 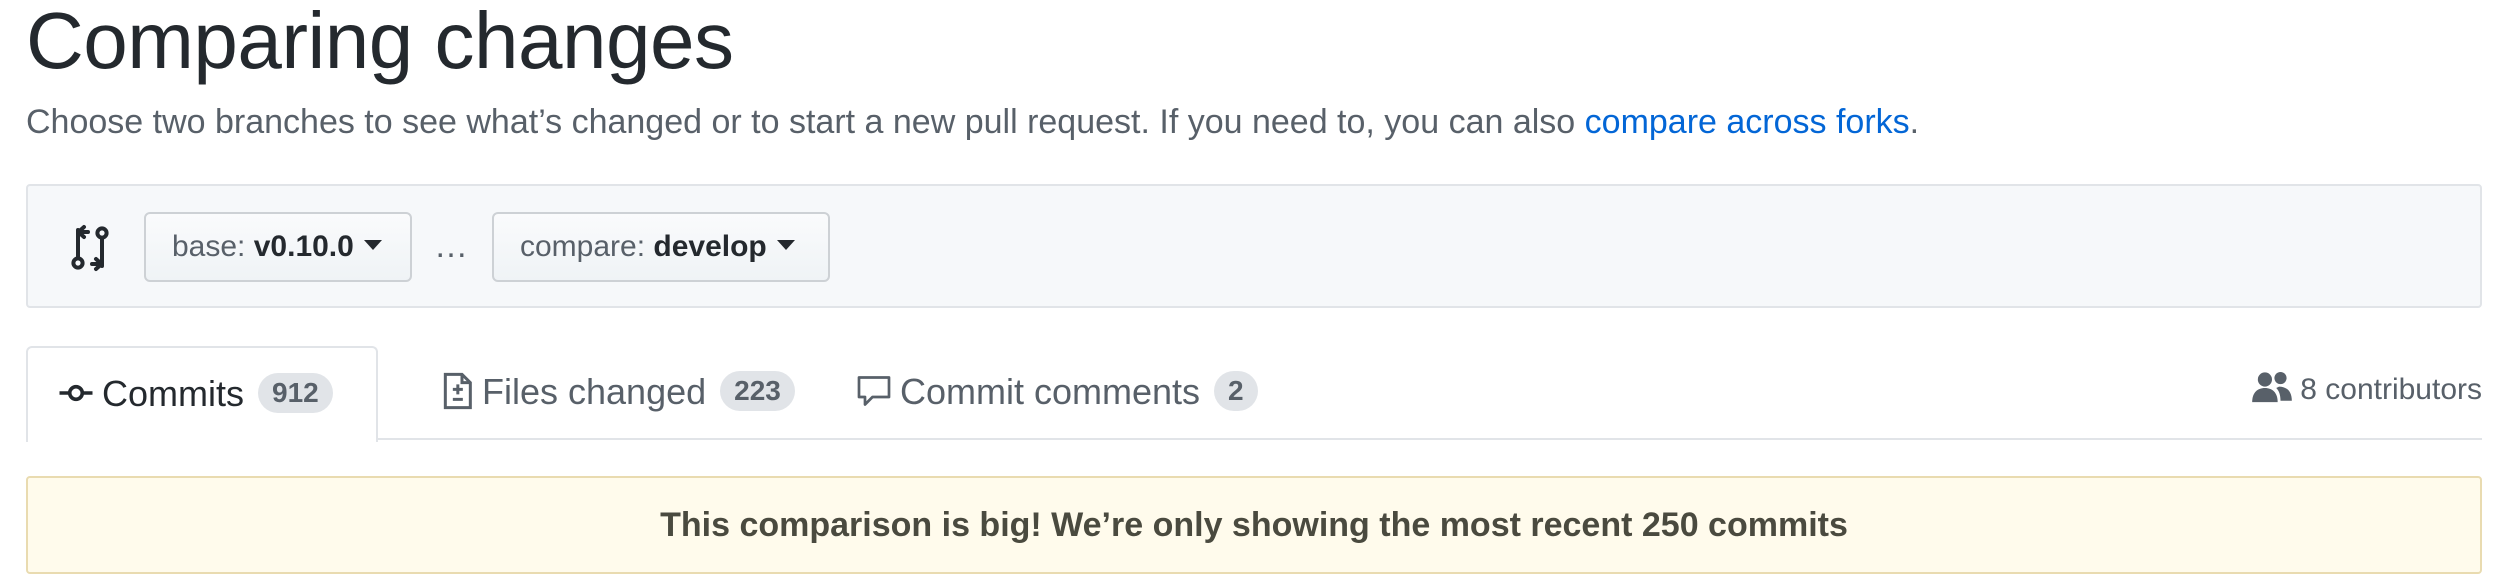 What do you see at coordinates (1050, 391) in the screenshot?
I see `tab-commit-comments-label: Commit comments` at bounding box center [1050, 391].